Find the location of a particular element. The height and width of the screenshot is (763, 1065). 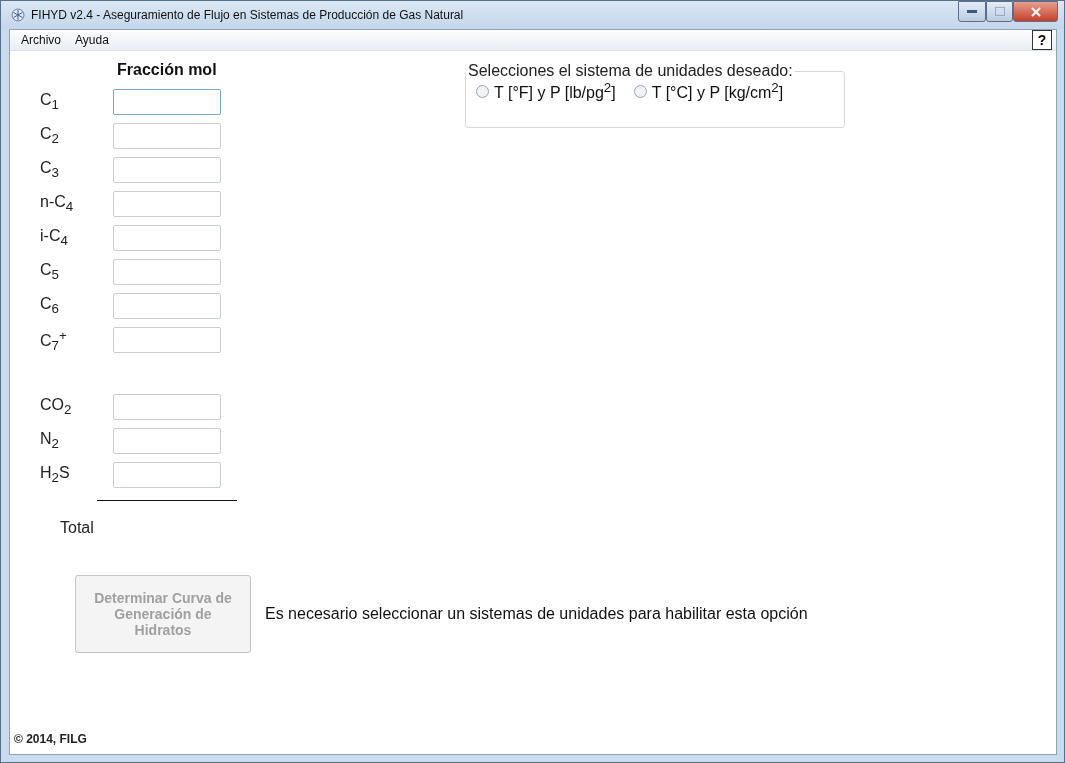

column-header: Fracción mol is located at coordinates (167, 70).